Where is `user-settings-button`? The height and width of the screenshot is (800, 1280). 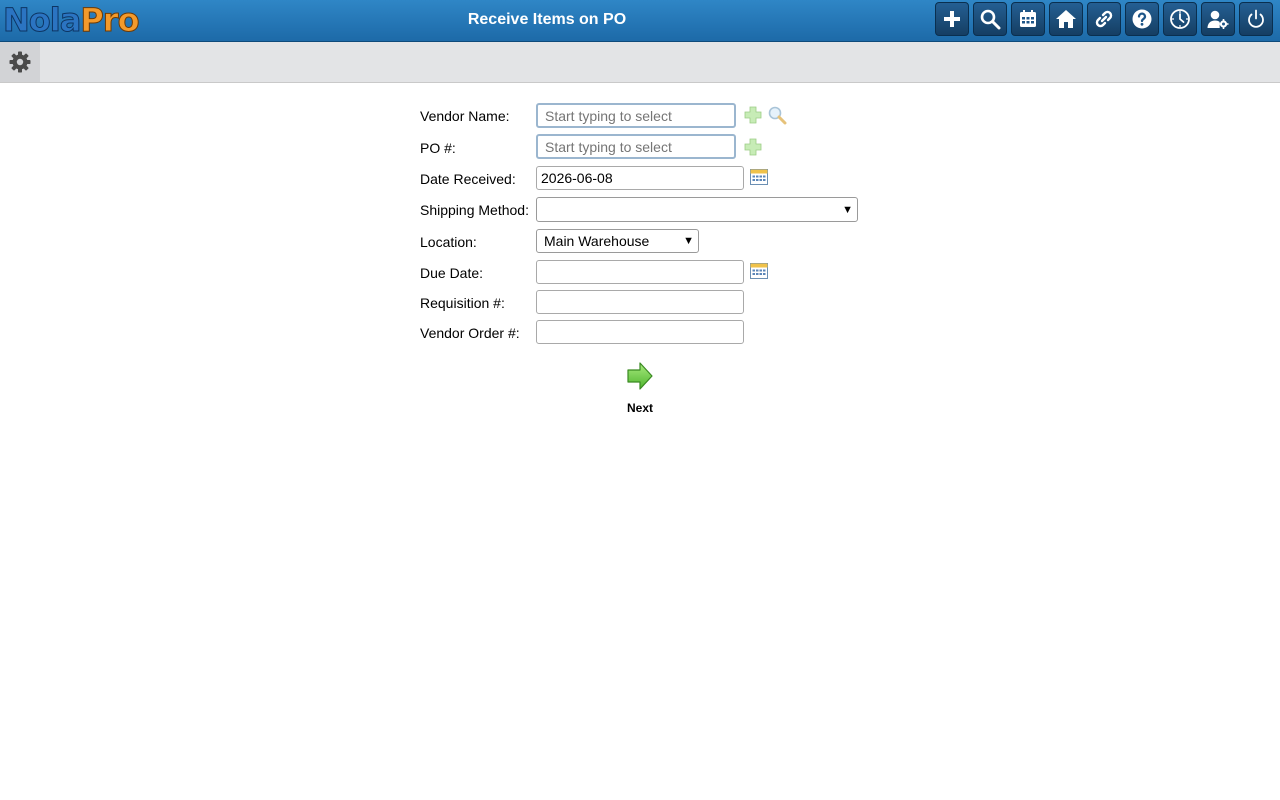 user-settings-button is located at coordinates (1218, 19).